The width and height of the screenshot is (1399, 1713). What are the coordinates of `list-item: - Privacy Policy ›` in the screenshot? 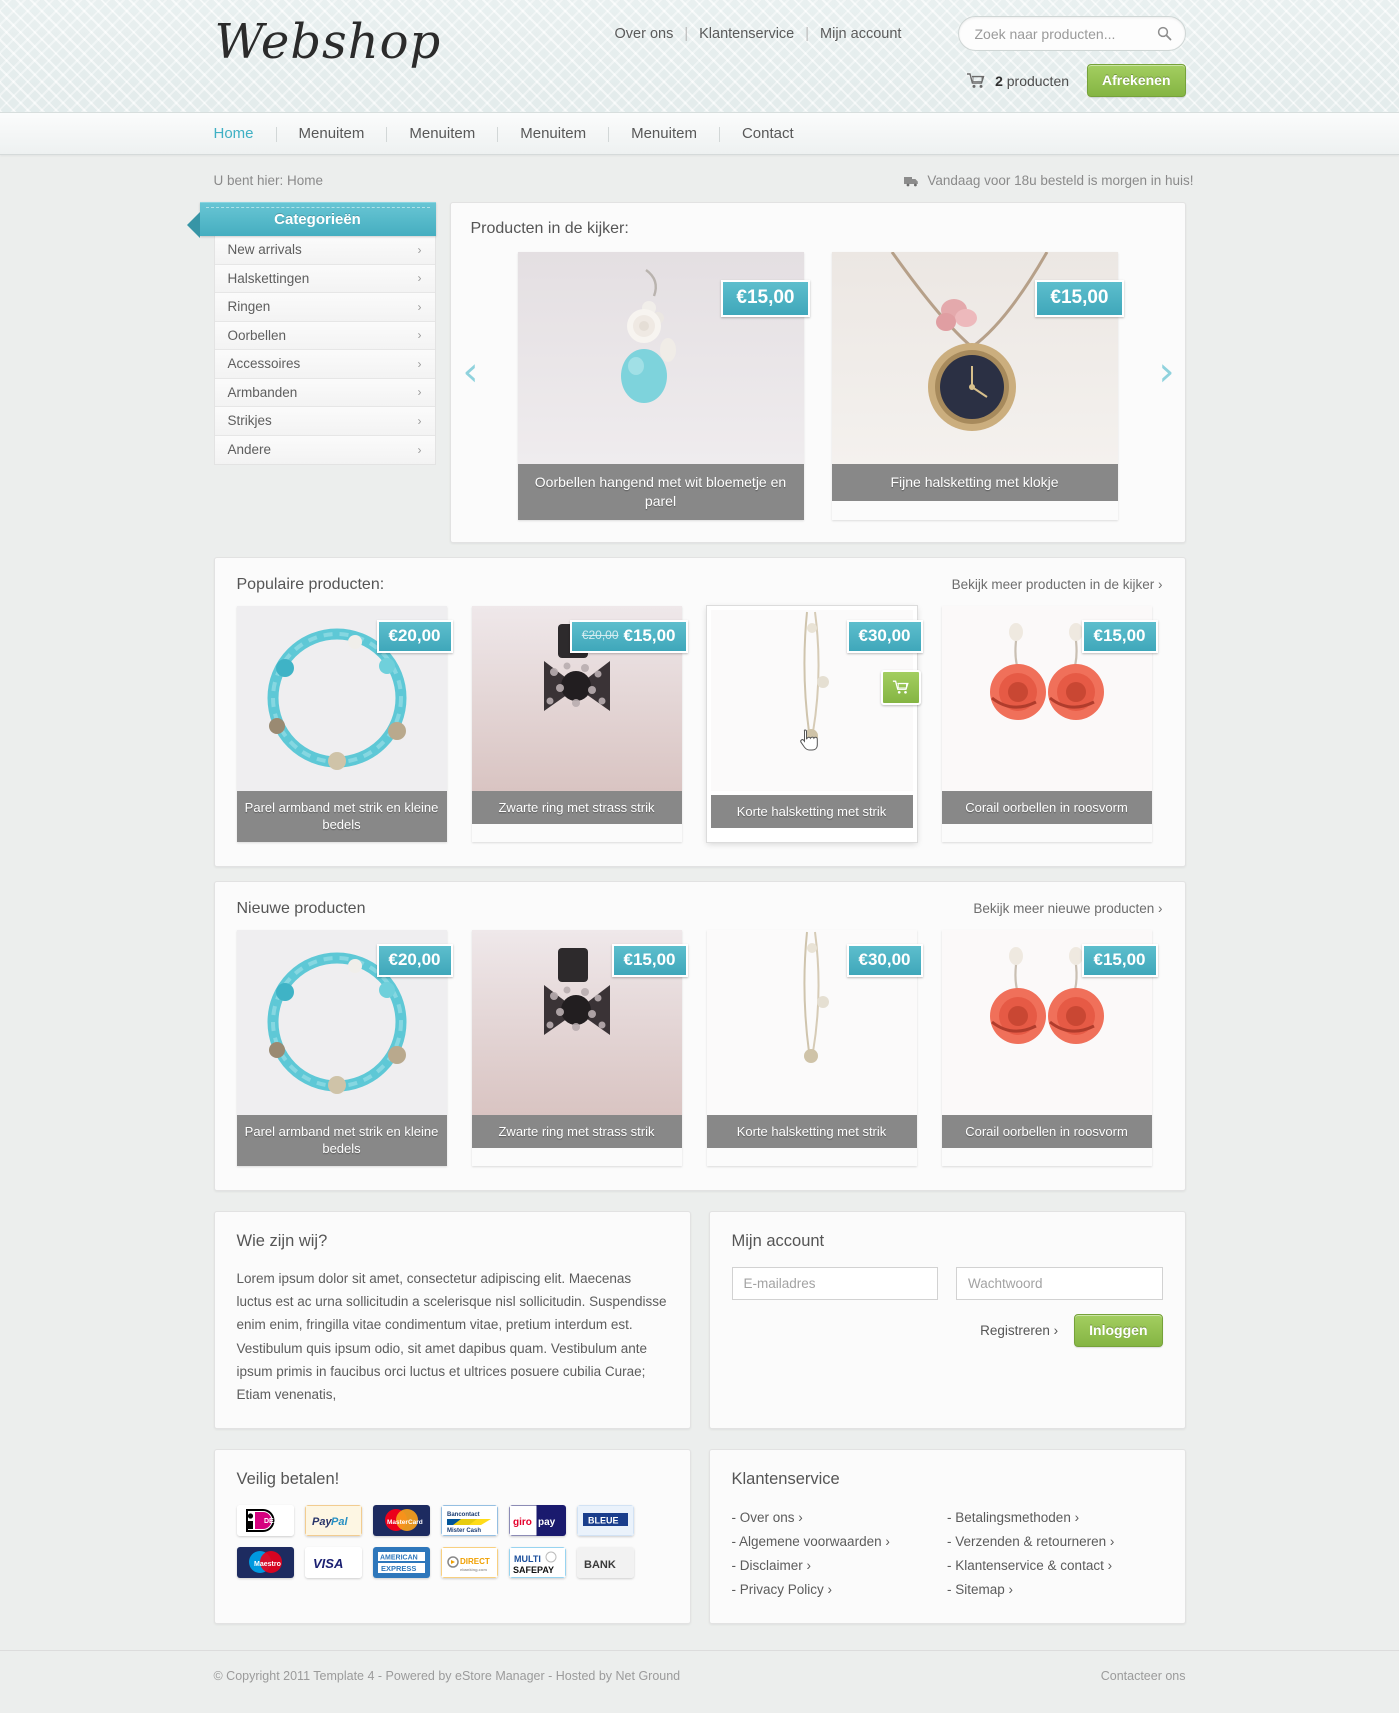 It's located at (840, 1589).